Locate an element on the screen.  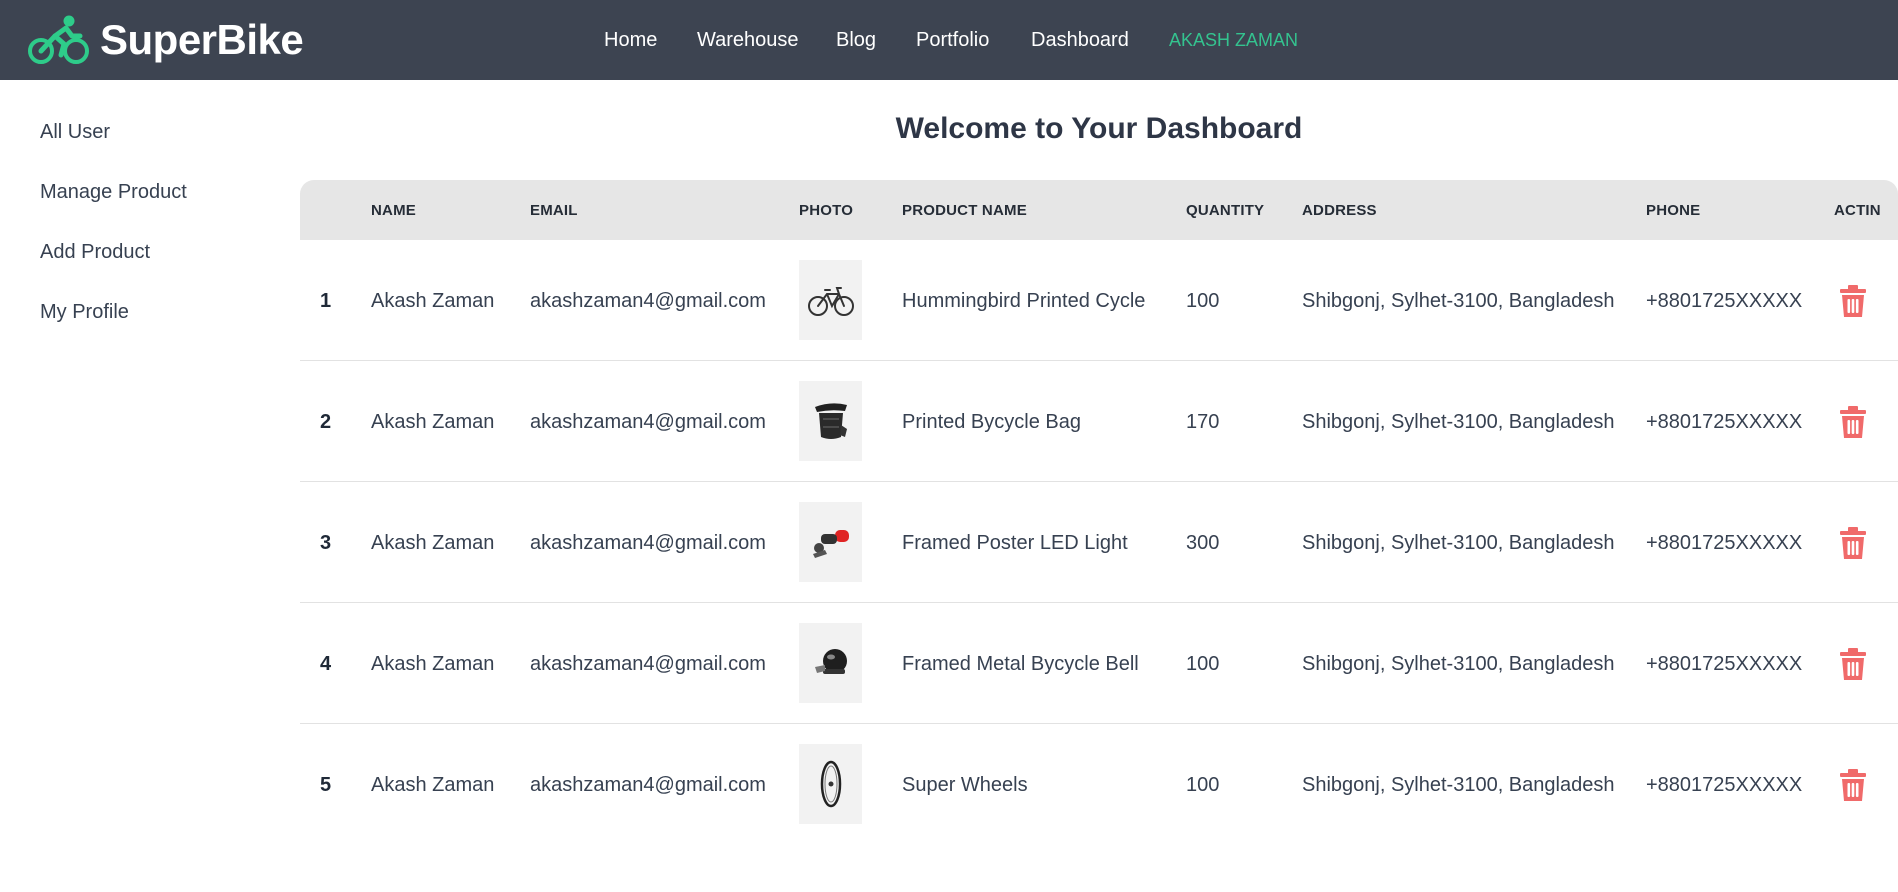
nav-dashboard: Dashboard is located at coordinates (1080, 40).